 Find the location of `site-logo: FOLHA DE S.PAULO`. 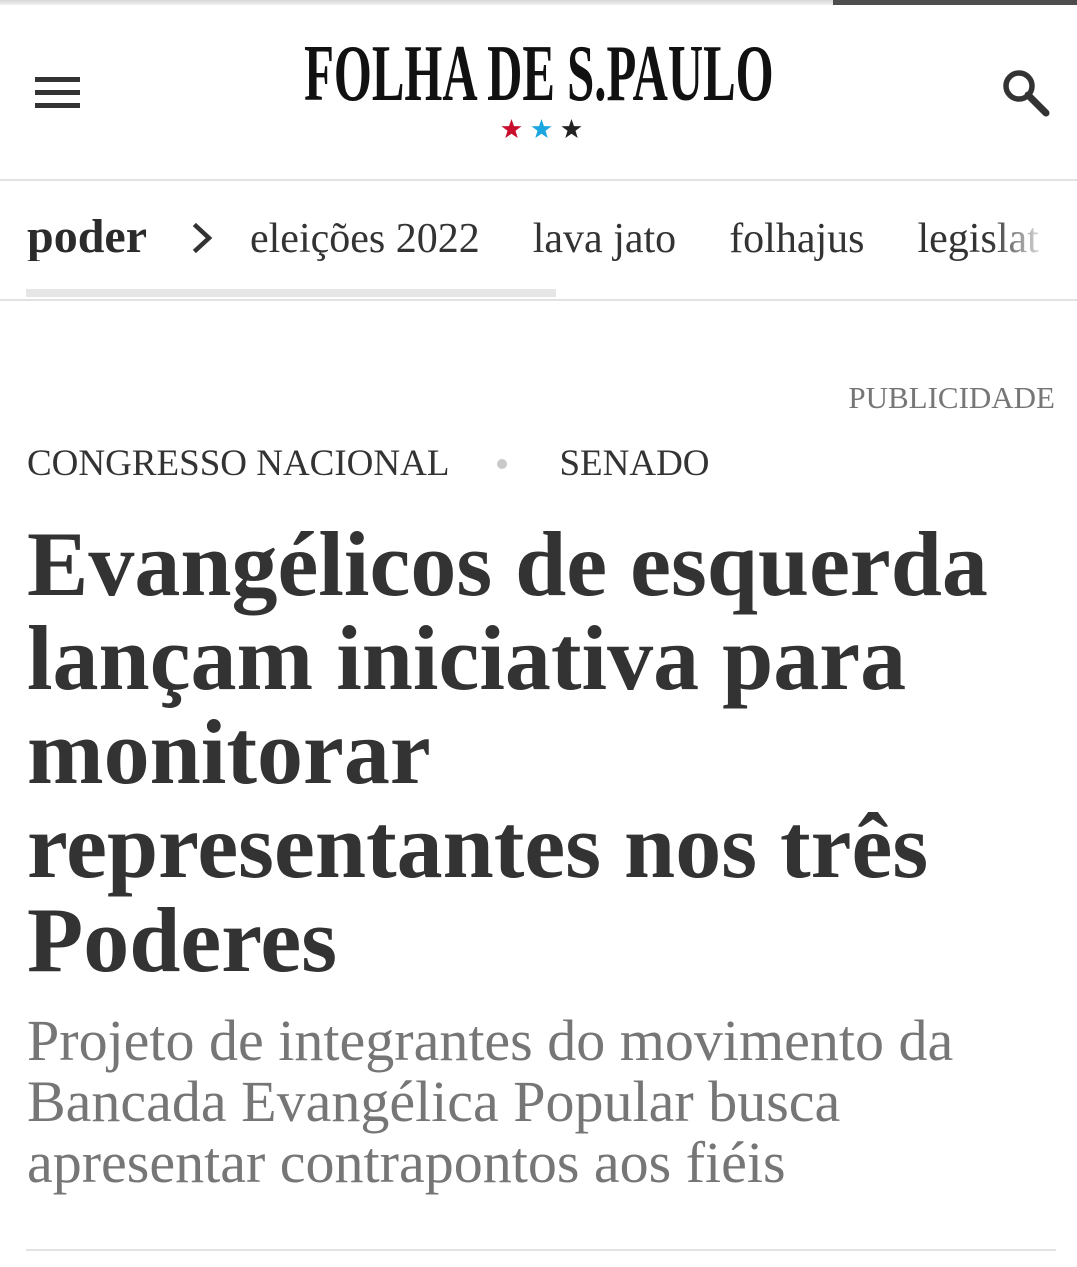

site-logo: FOLHA DE S.PAULO is located at coordinates (539, 74).